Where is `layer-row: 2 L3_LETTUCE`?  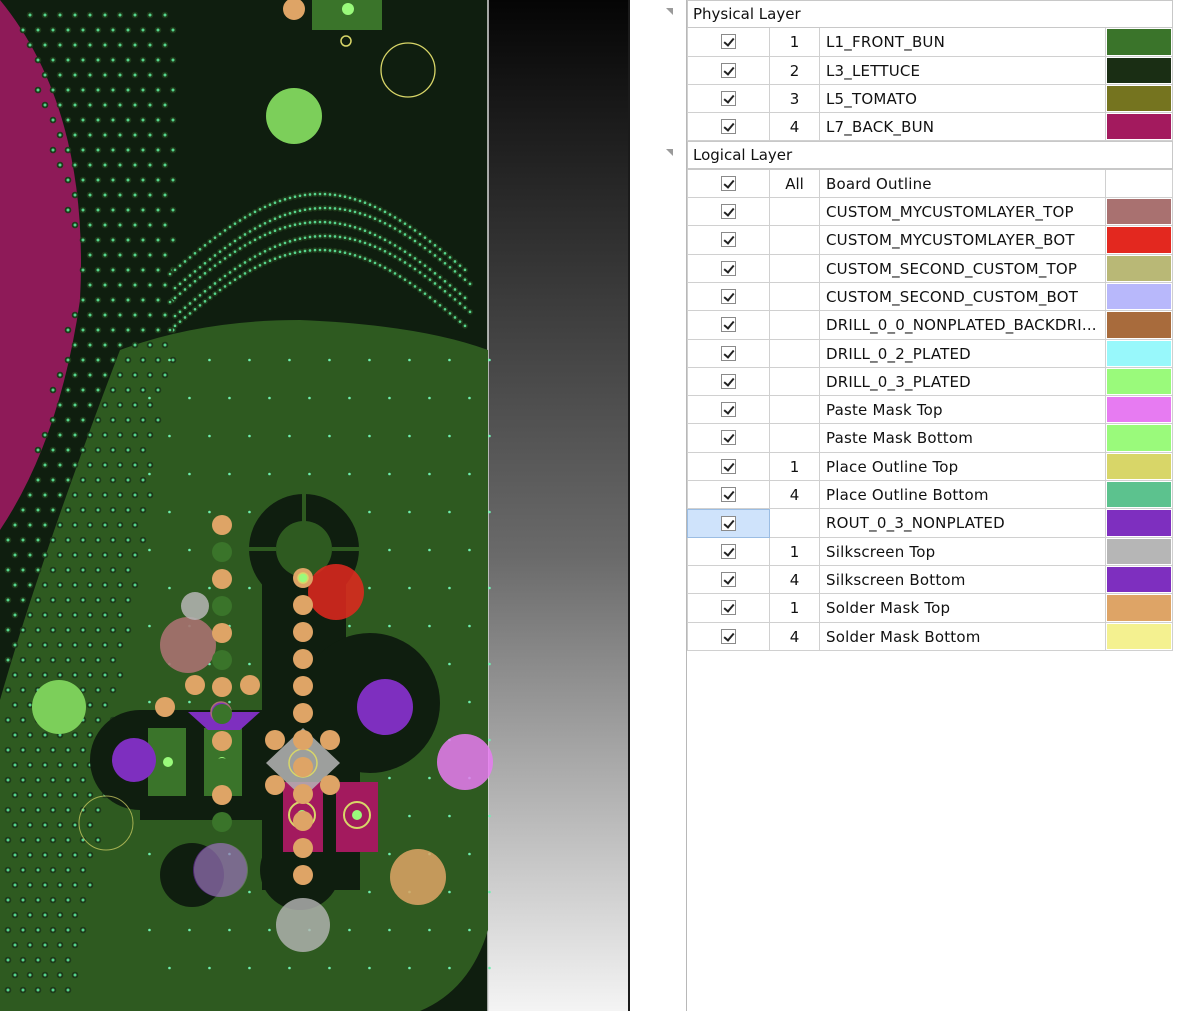 layer-row: 2 L3_LETTUCE is located at coordinates (930, 70).